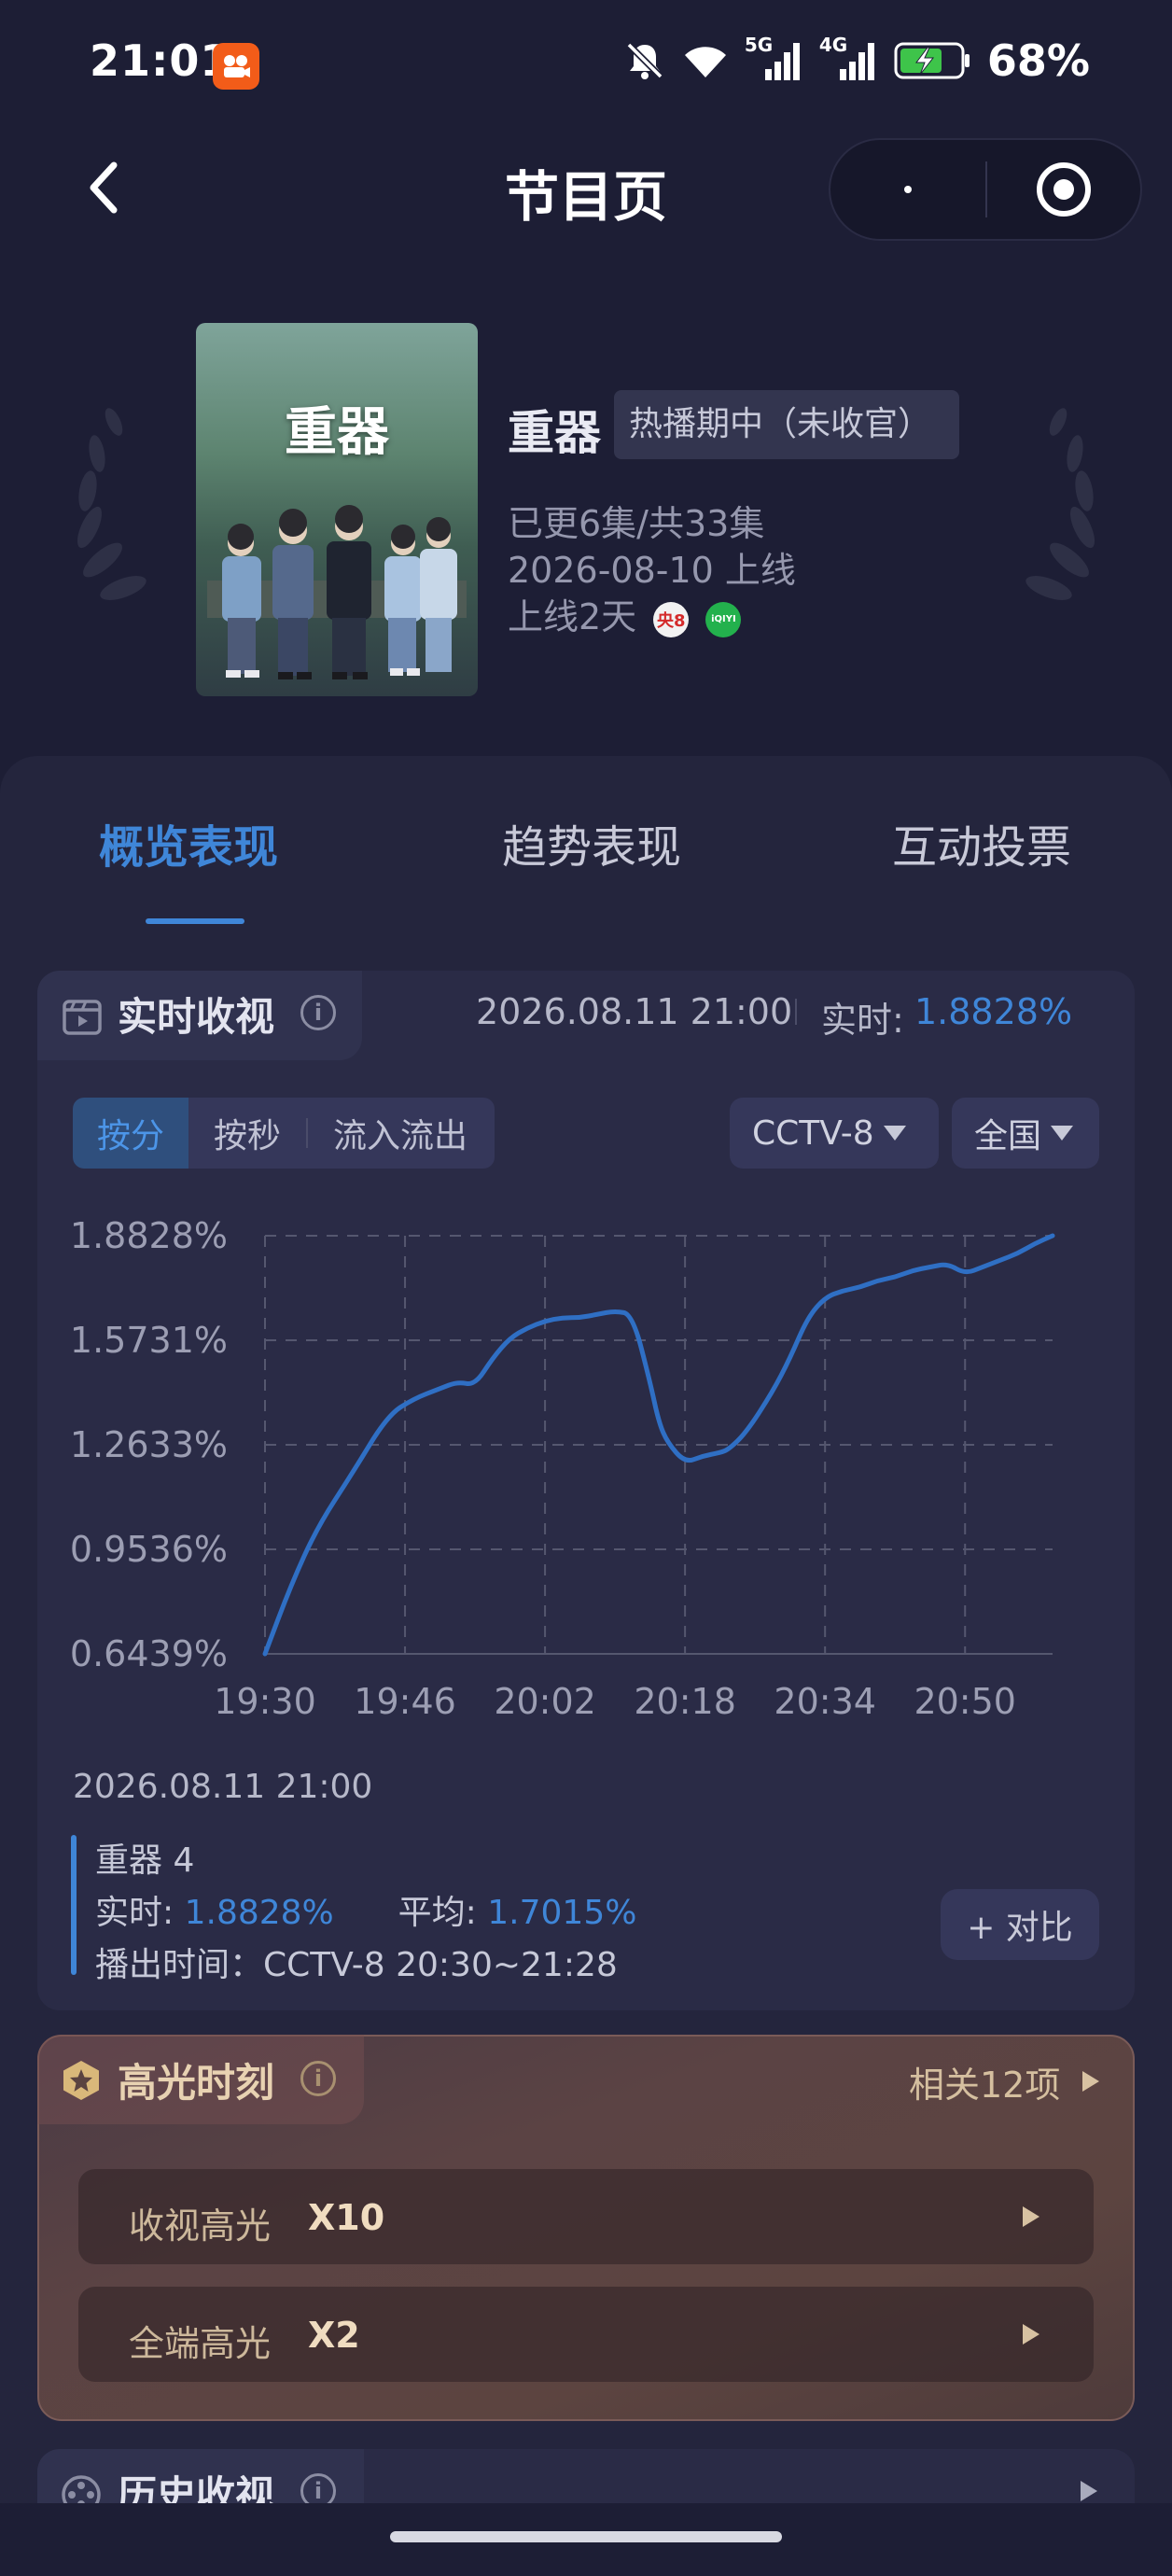 This screenshot has height=2576, width=1172. Describe the element at coordinates (586, 2334) in the screenshot. I see `highlight-row: 全端高光 X2` at that location.